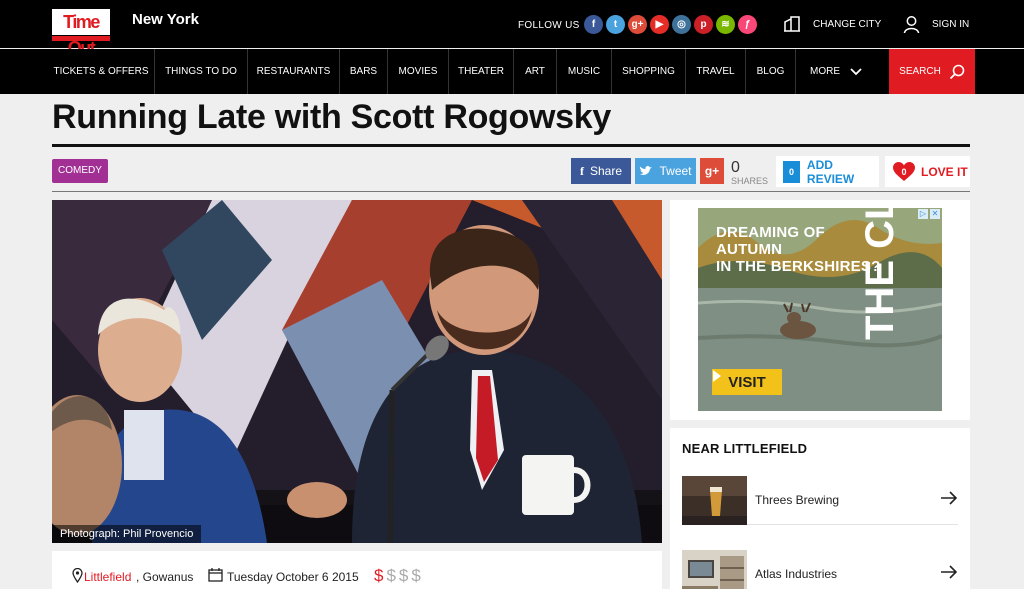  Describe the element at coordinates (481, 71) in the screenshot. I see `nav-theater: THEATER` at that location.